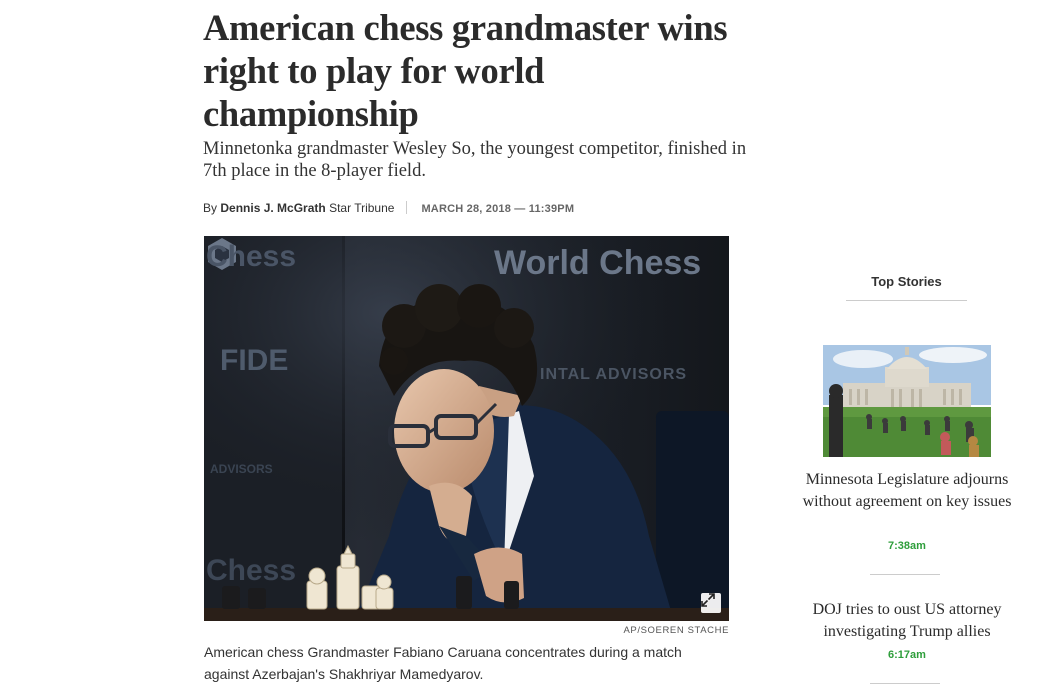 The height and width of the screenshot is (699, 1055). I want to click on top-story-time-2: 6:17am, so click(907, 655).